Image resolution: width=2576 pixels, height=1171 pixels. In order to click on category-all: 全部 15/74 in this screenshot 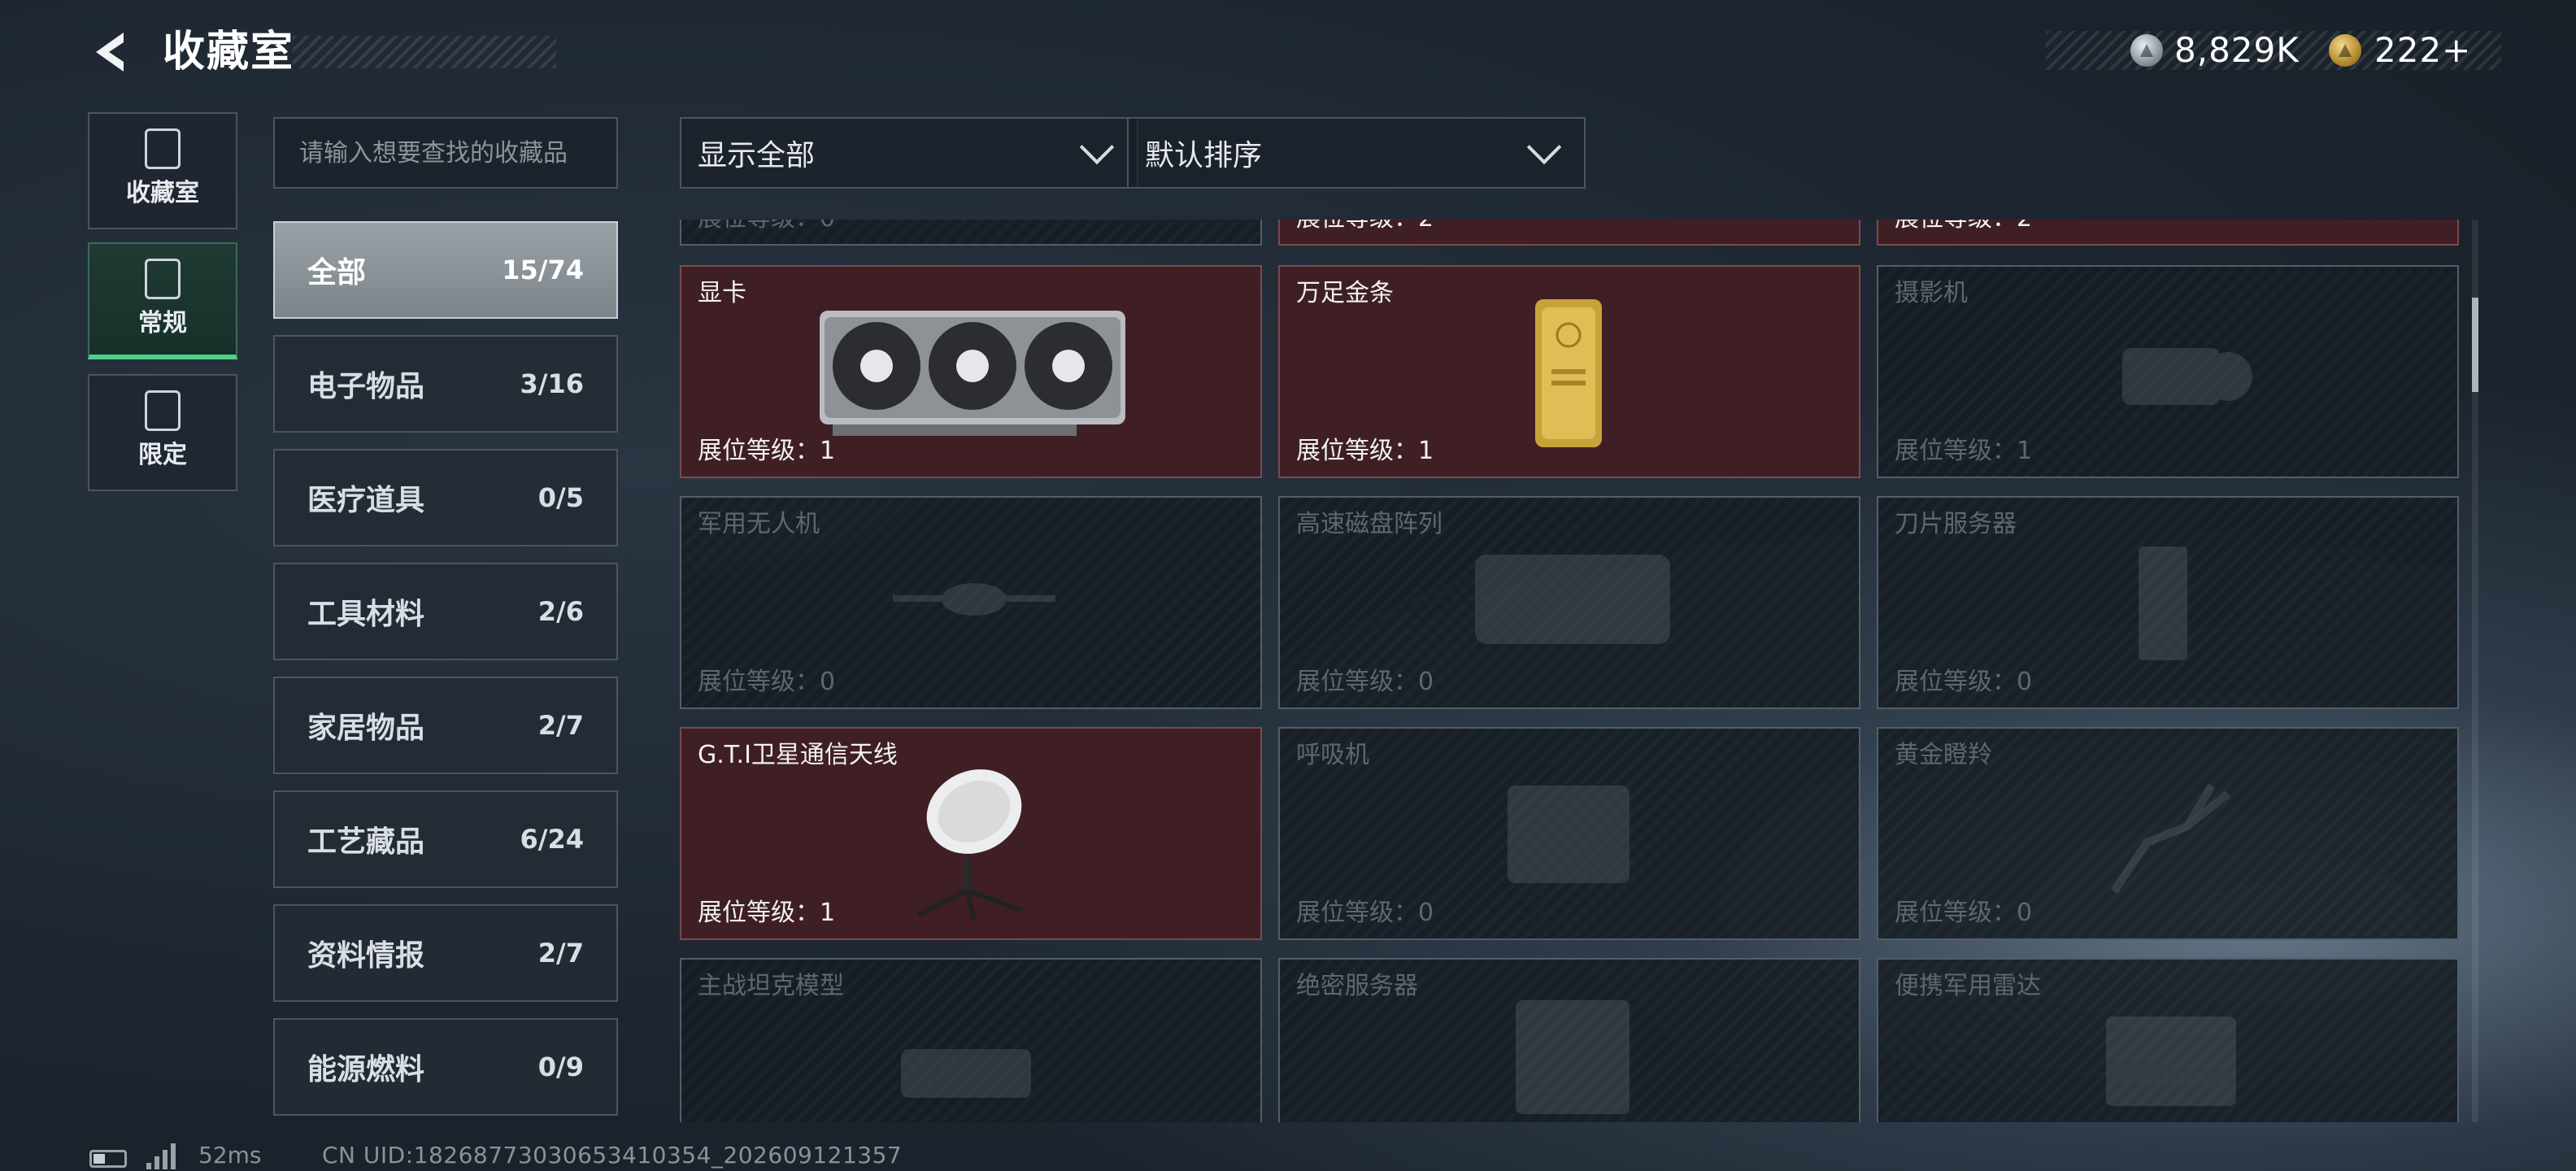, I will do `click(446, 270)`.